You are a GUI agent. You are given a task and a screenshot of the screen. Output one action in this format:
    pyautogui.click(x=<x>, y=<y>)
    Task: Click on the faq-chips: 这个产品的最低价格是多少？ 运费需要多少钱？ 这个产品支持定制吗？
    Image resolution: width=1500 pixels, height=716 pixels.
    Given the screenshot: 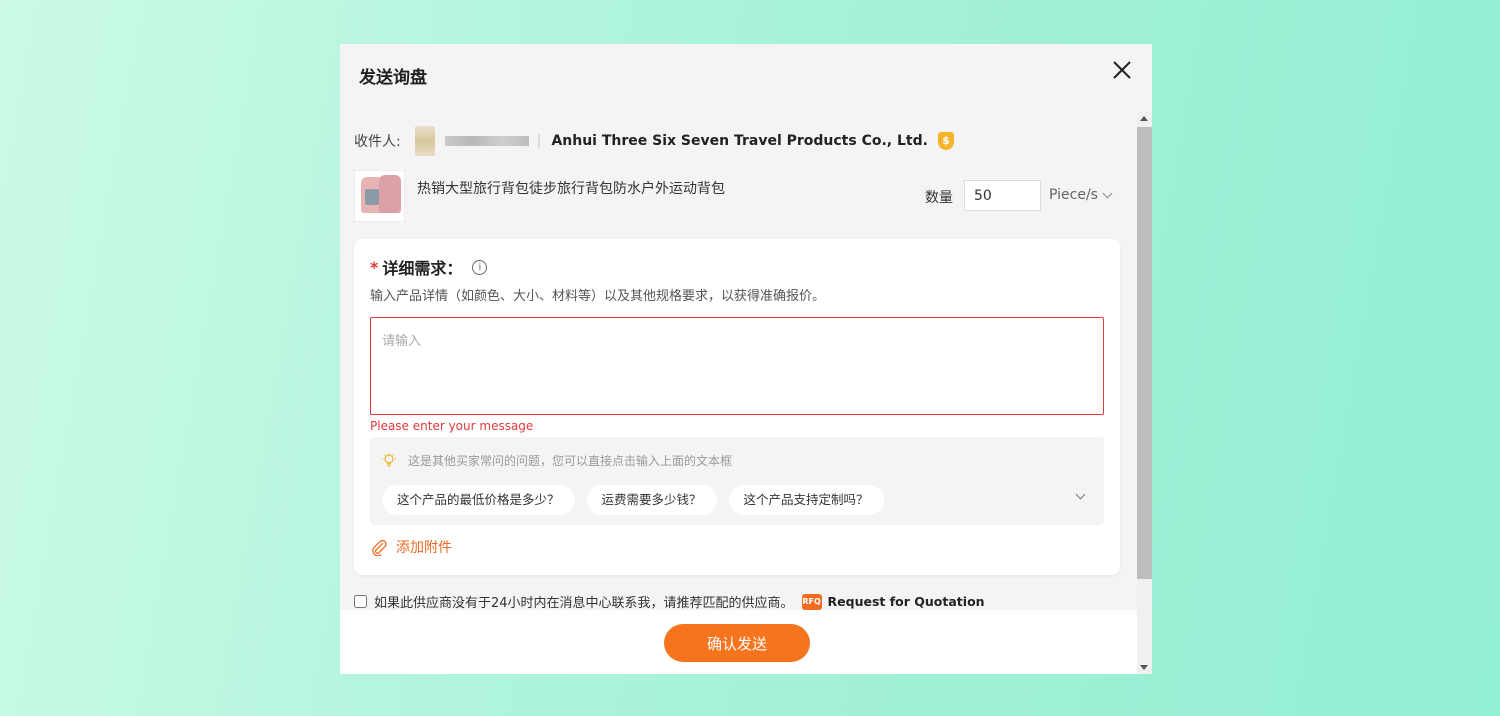 What is the action you would take?
    pyautogui.click(x=639, y=500)
    